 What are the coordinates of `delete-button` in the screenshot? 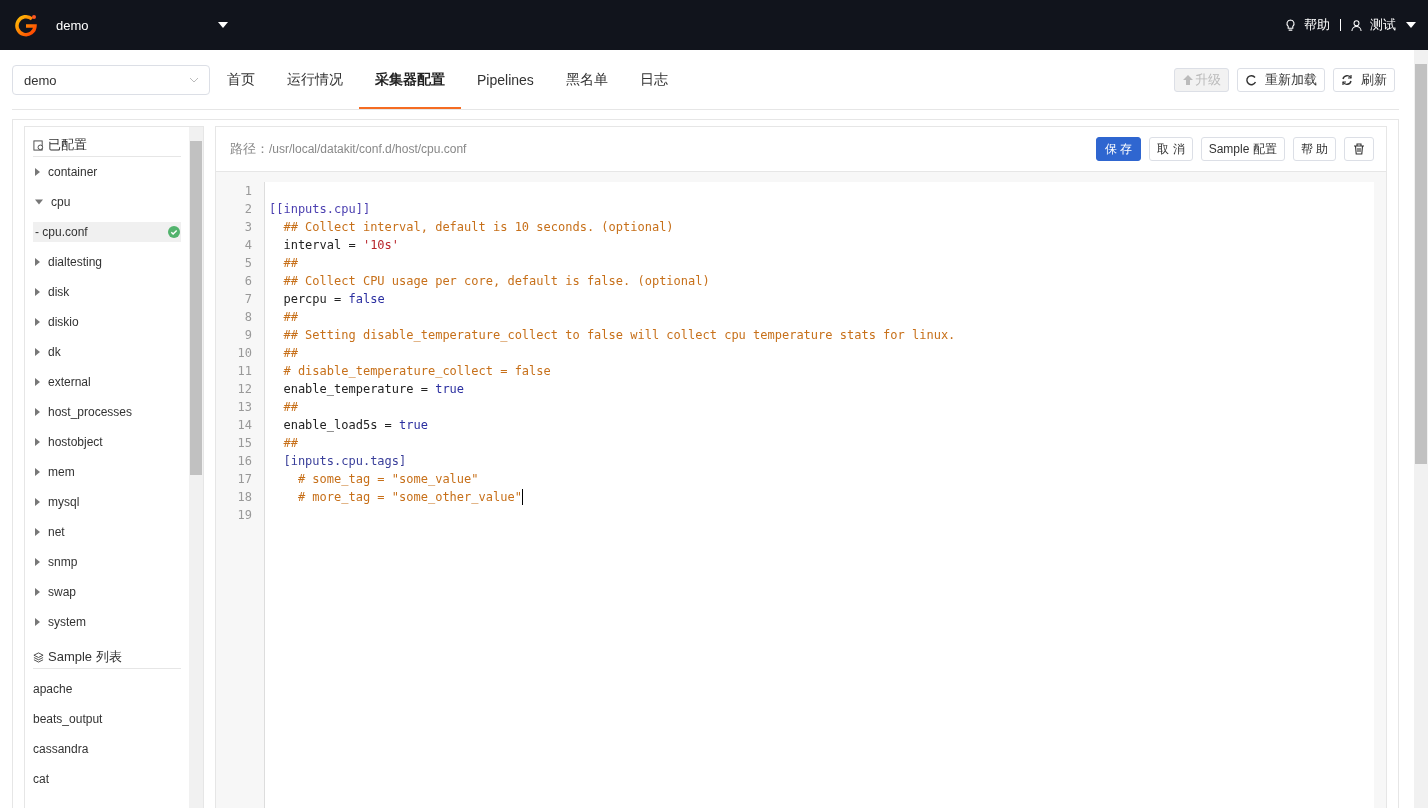 It's located at (1359, 149).